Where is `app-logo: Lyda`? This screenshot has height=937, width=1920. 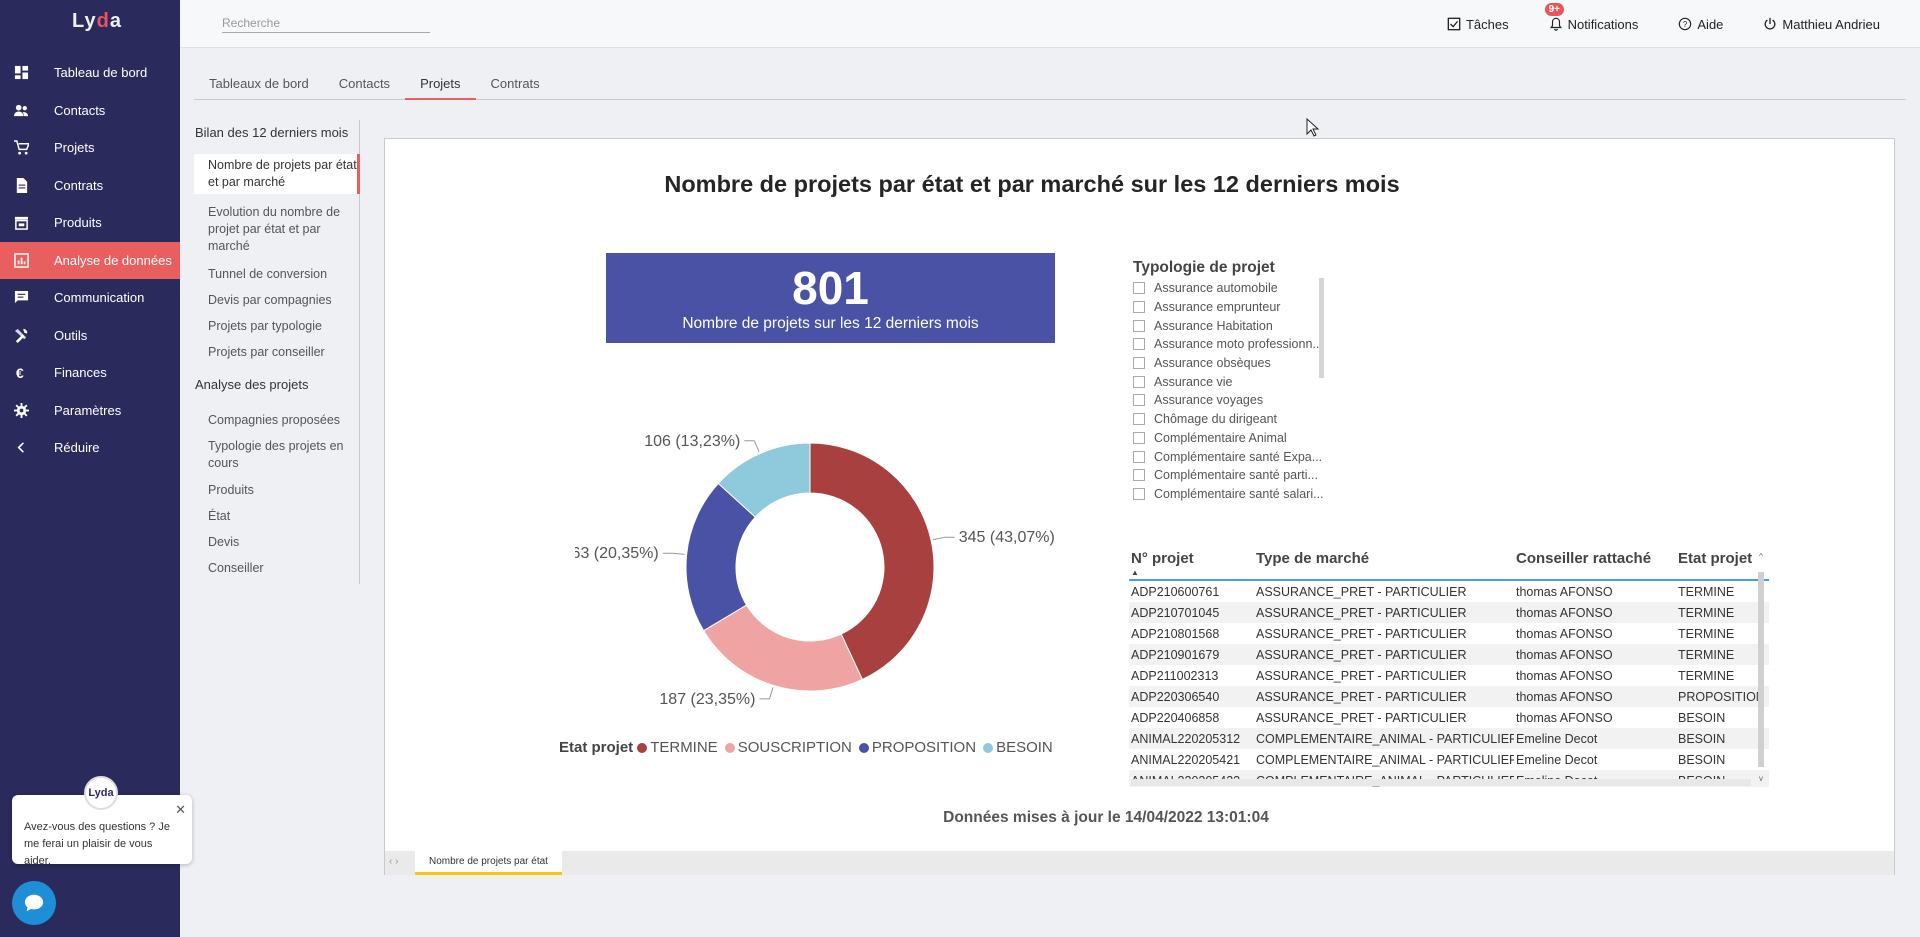
app-logo: Lyda is located at coordinates (97, 21).